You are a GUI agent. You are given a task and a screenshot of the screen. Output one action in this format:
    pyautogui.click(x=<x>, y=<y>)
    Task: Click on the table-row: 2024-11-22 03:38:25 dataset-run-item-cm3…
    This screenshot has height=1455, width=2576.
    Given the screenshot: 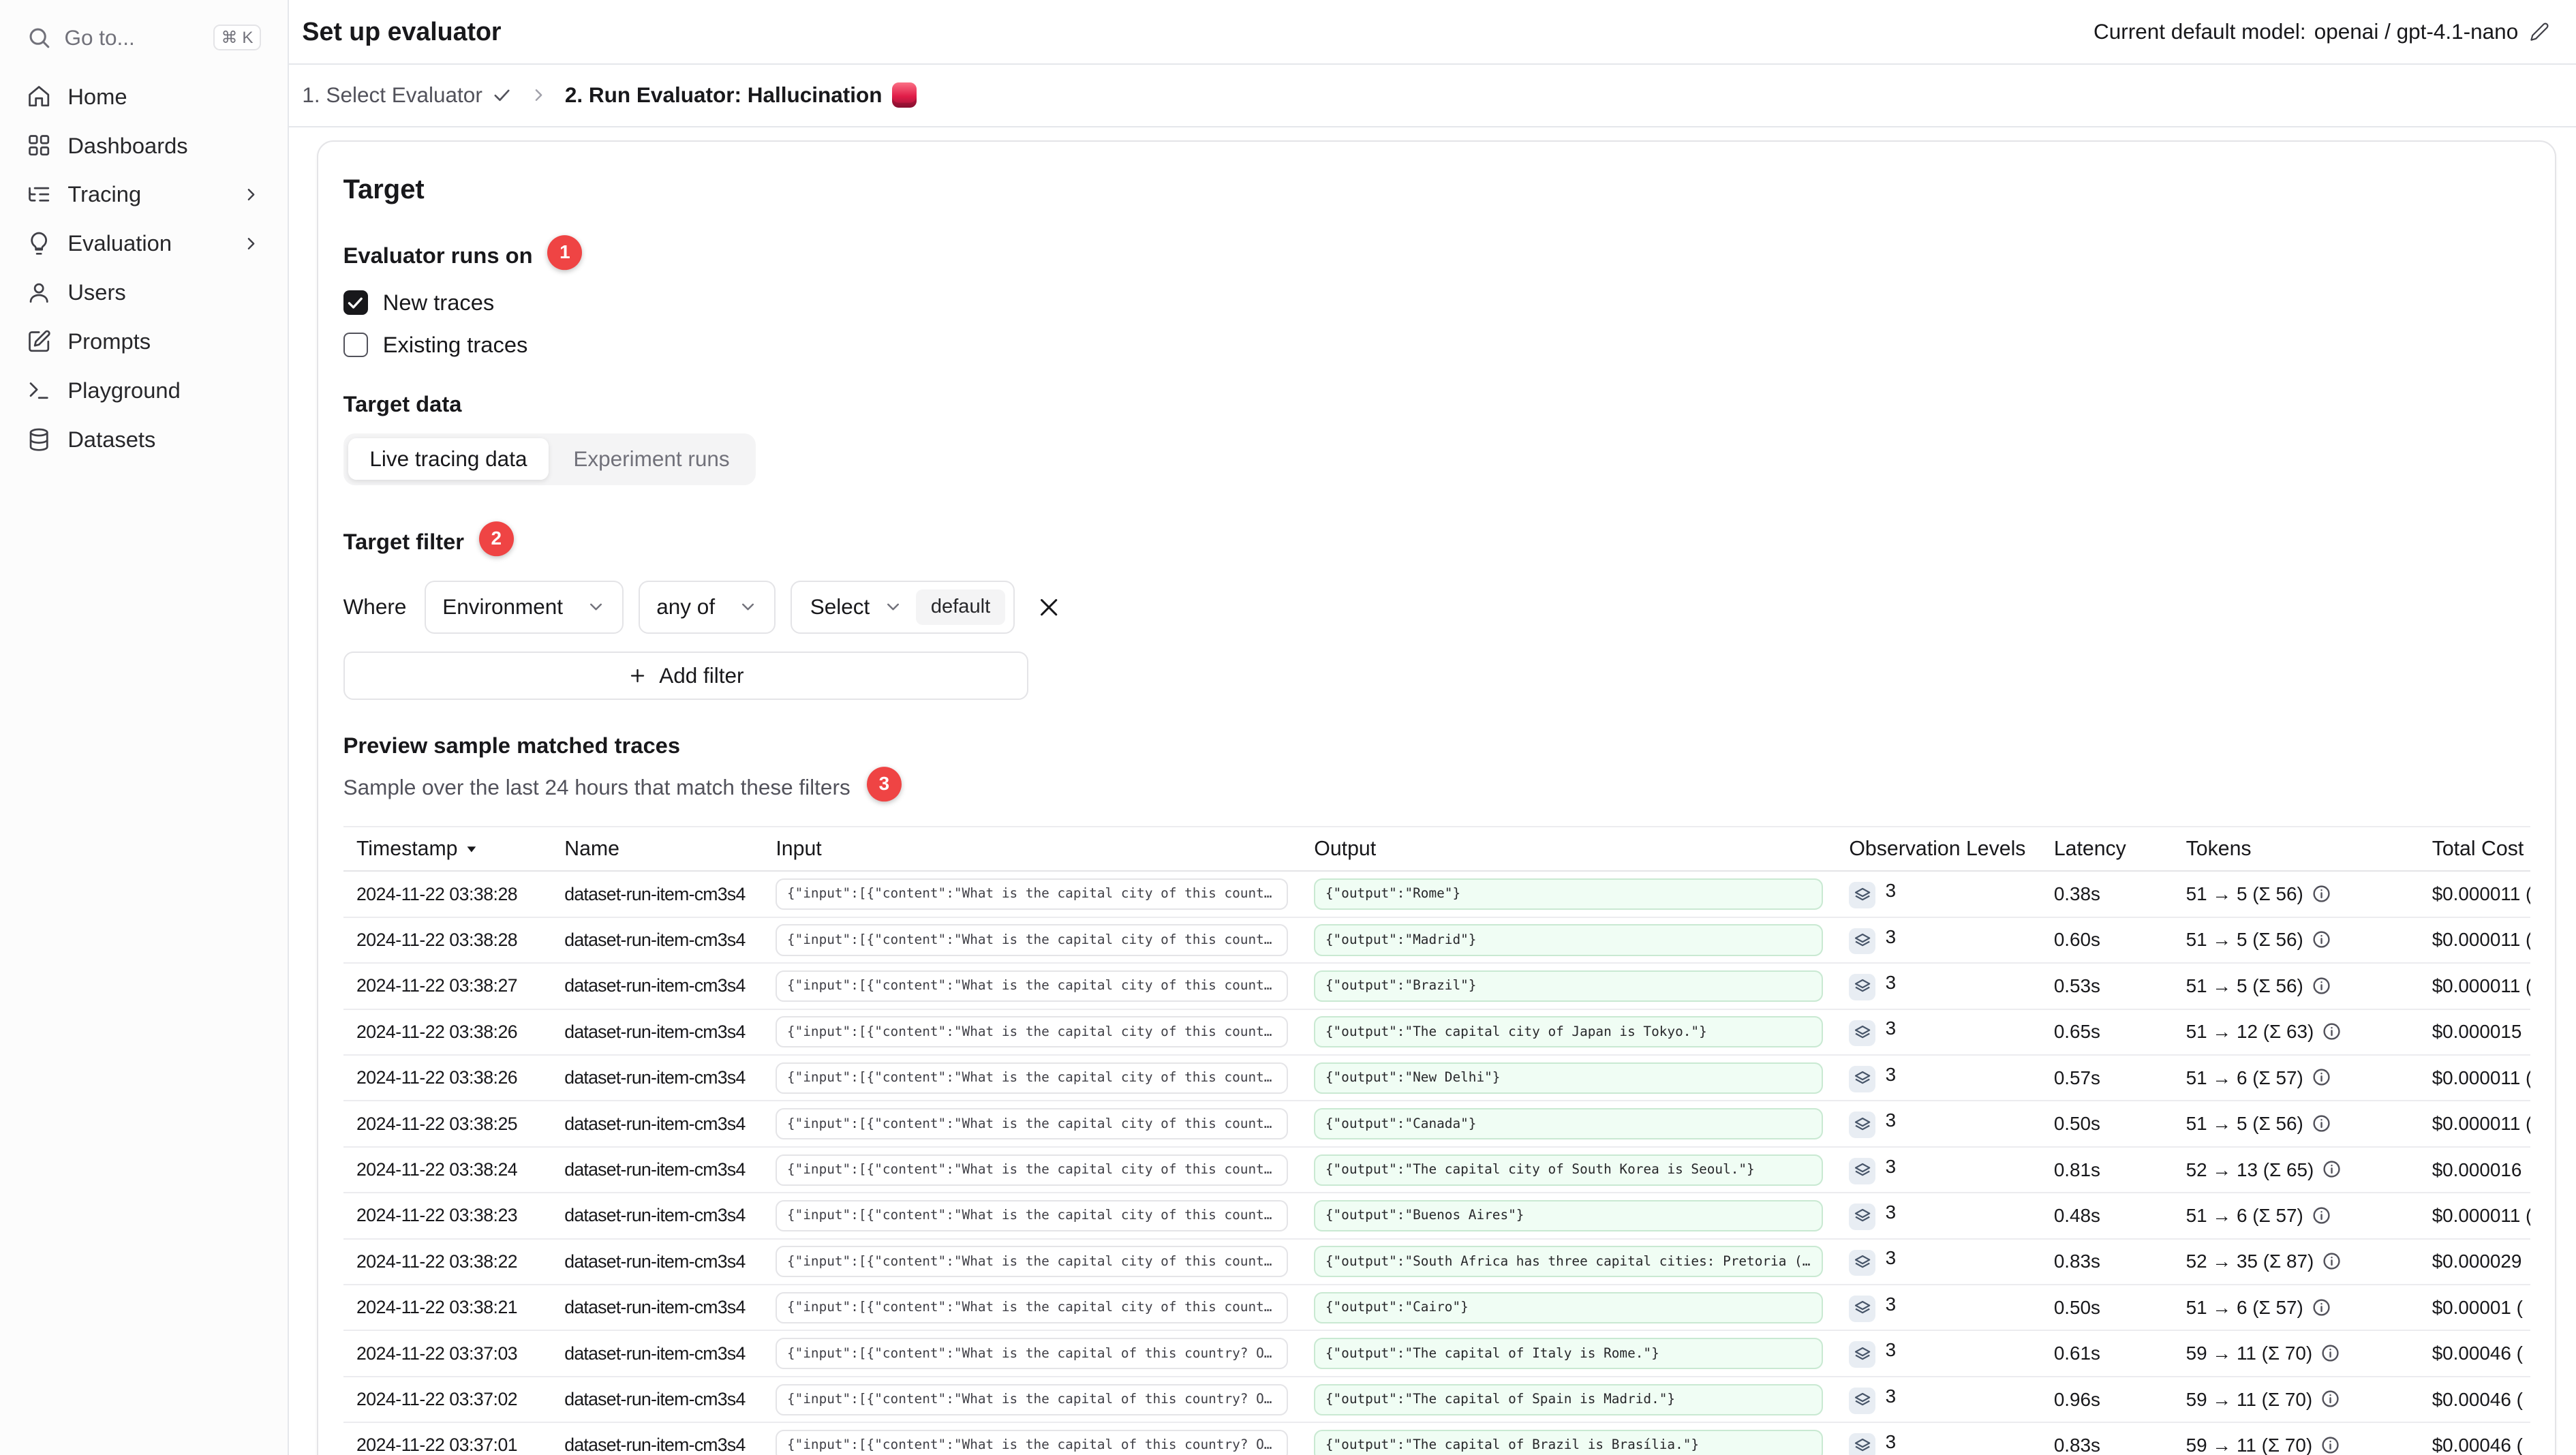 What is the action you would take?
    pyautogui.click(x=1437, y=1124)
    